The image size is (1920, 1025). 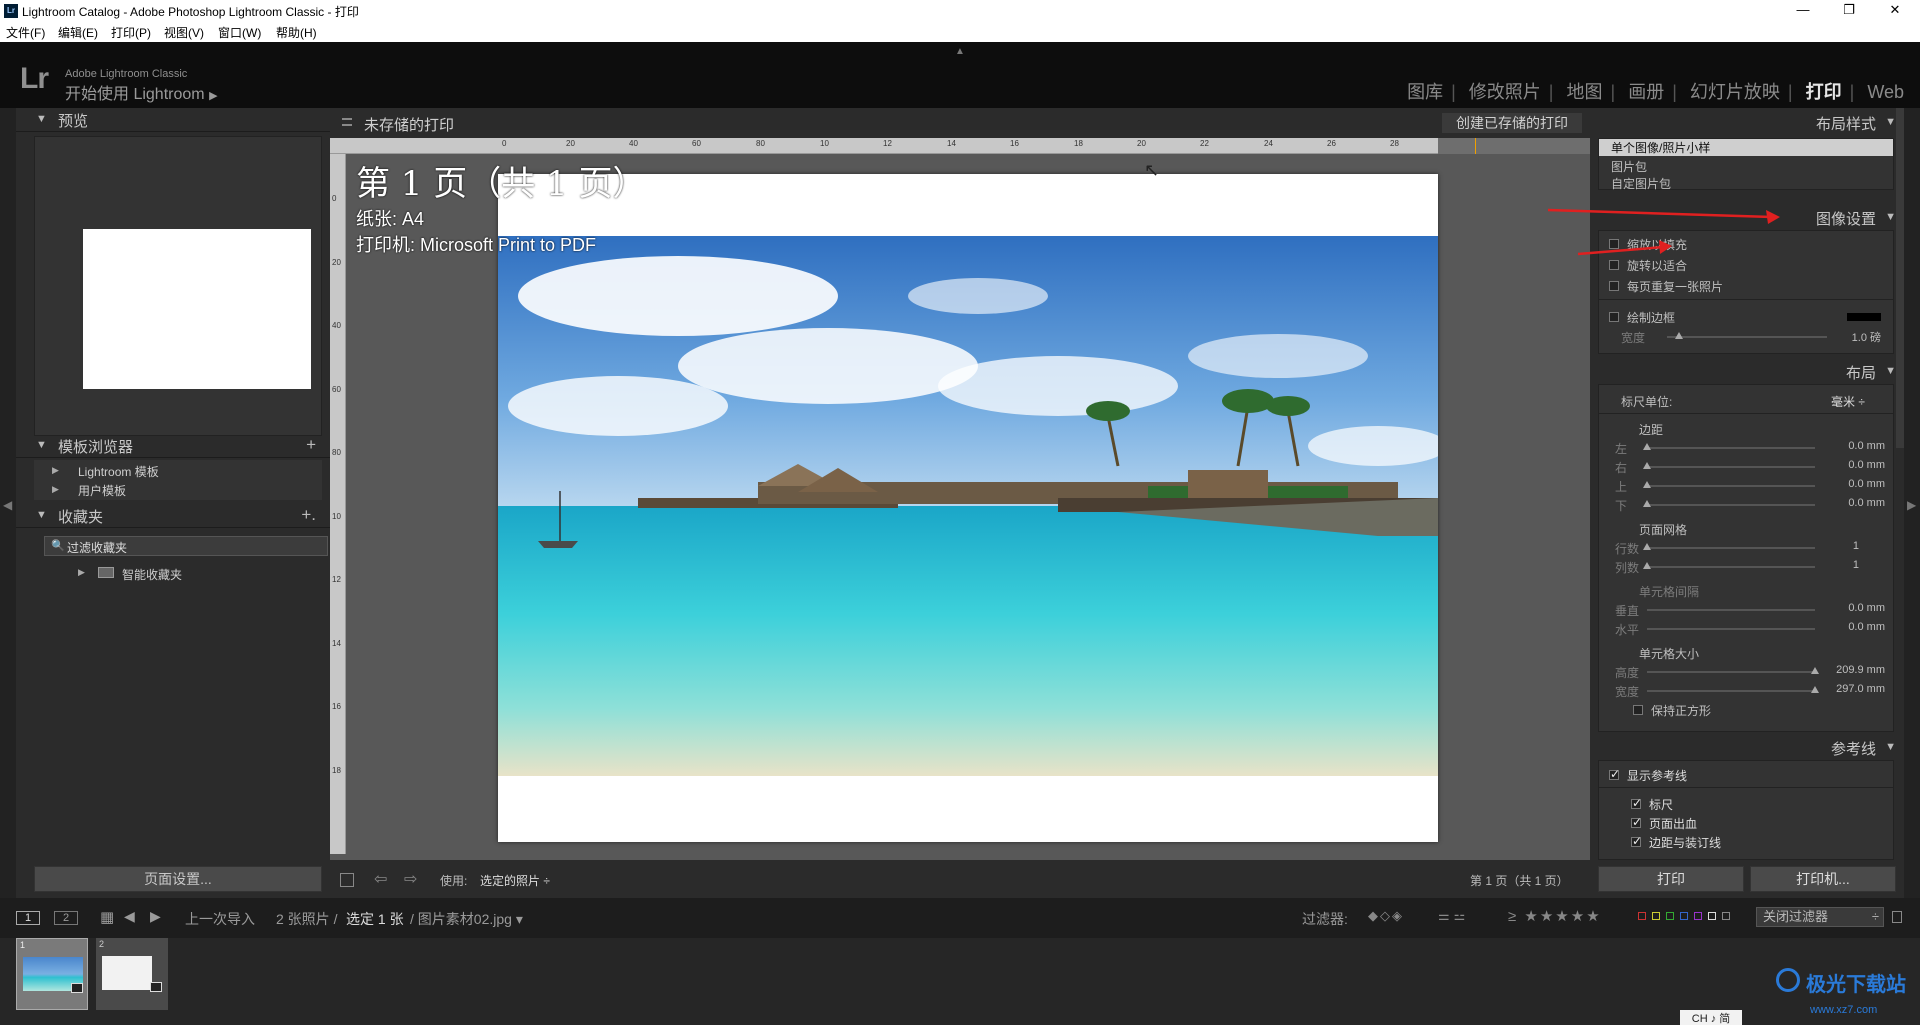 What do you see at coordinates (515, 880) in the screenshot?
I see `use-select: 选定的照片 ÷` at bounding box center [515, 880].